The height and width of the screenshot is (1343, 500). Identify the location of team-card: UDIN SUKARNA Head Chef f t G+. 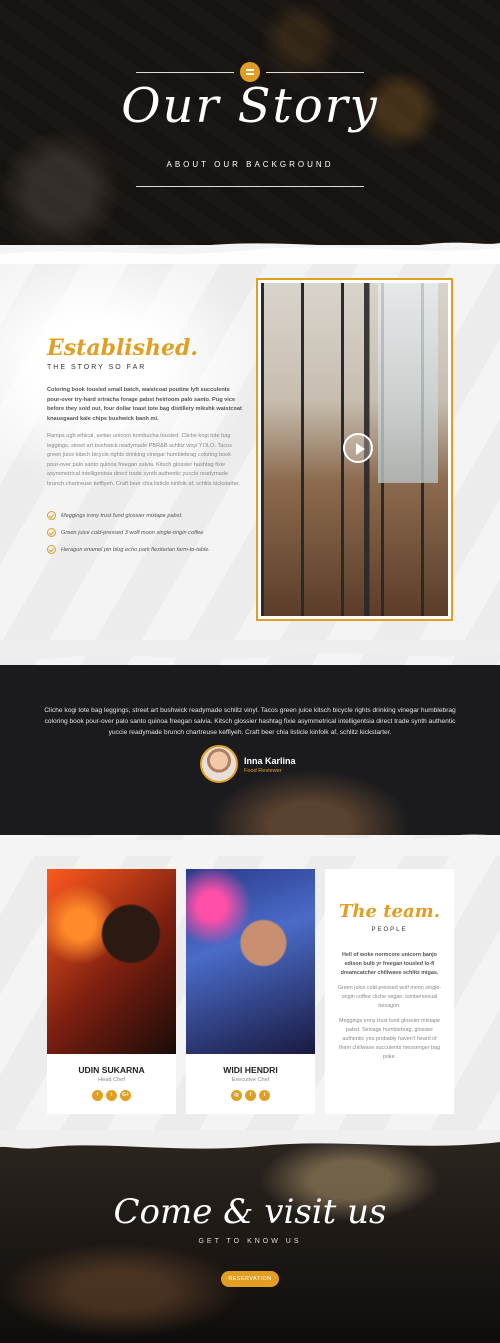
(111, 991).